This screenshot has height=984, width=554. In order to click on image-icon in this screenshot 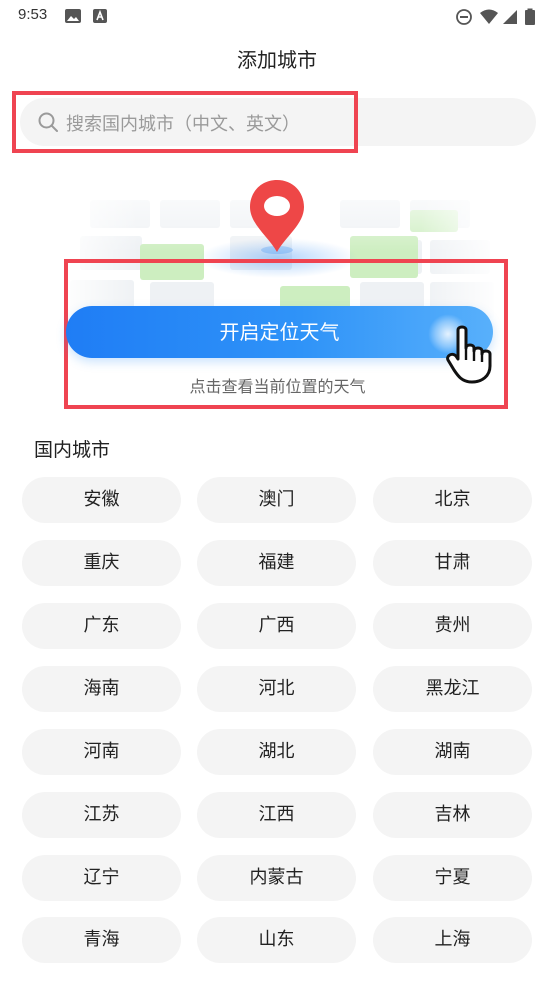, I will do `click(73, 18)`.